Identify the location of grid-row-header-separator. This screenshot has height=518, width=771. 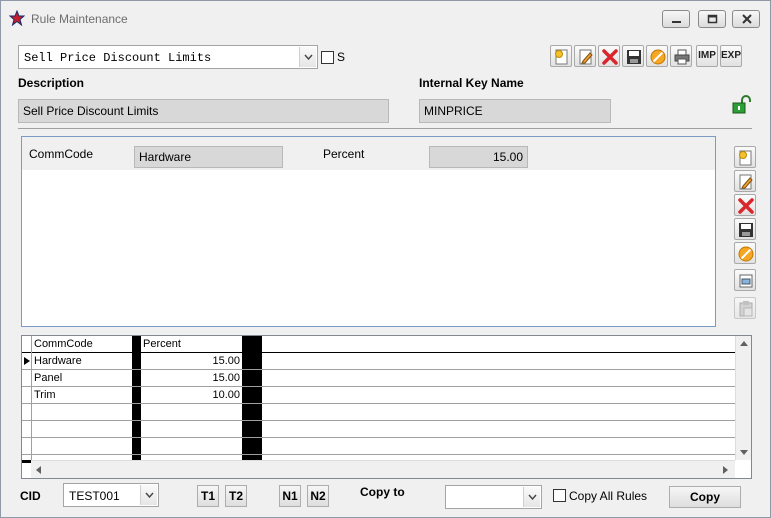
(31, 398).